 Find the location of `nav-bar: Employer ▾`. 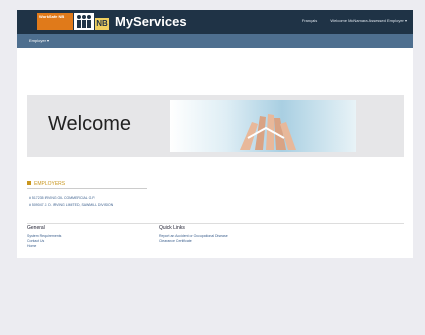

nav-bar: Employer ▾ is located at coordinates (215, 41).